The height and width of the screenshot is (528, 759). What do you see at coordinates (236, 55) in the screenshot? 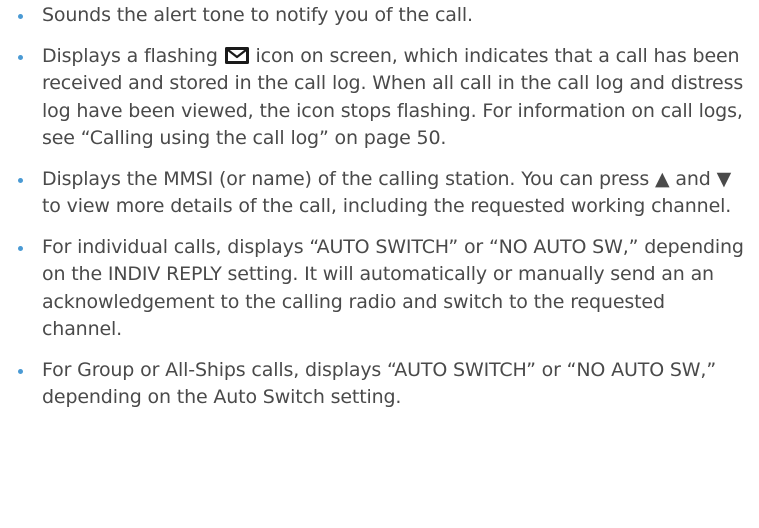
I see `envelope-icon` at bounding box center [236, 55].